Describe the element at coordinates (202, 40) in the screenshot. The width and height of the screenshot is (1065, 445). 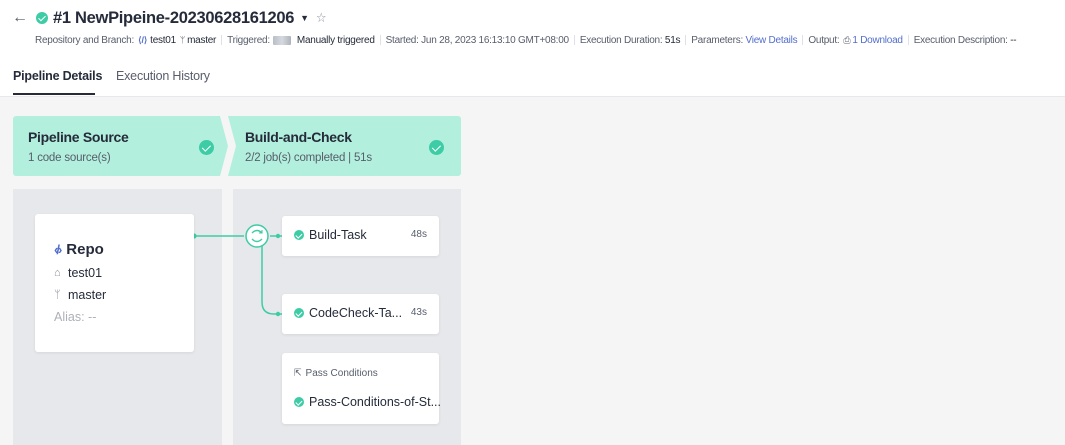
I see `branch-value: master` at that location.